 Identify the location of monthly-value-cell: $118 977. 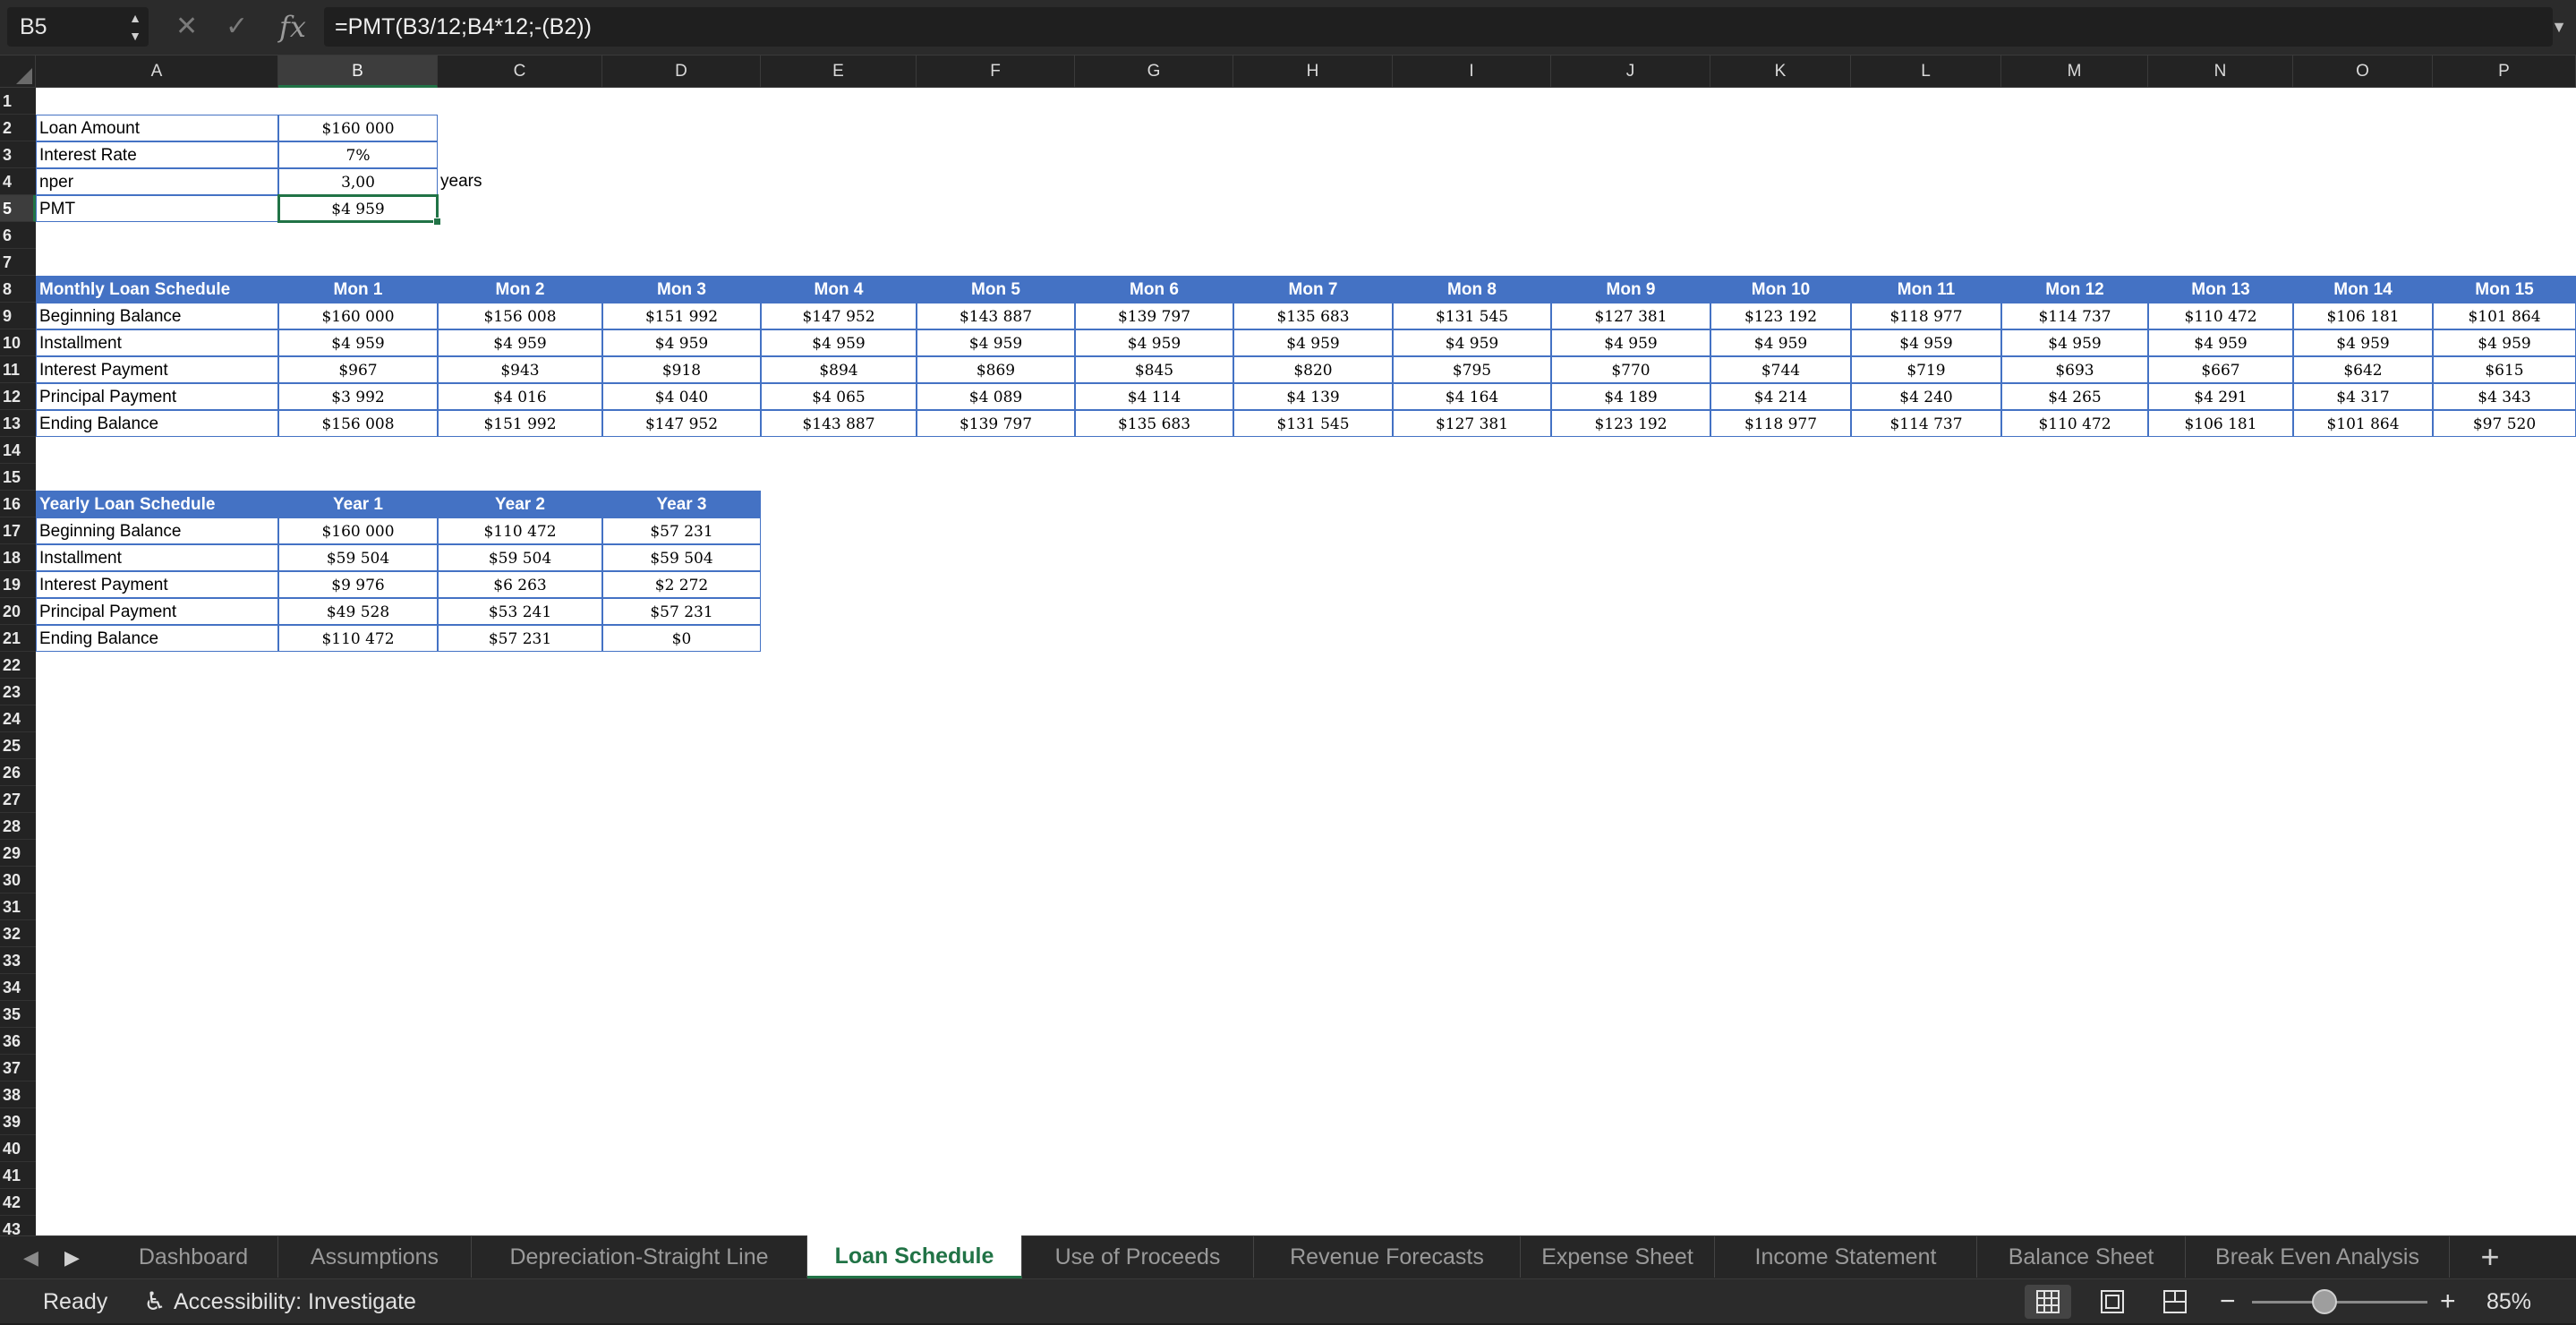
(1780, 423).